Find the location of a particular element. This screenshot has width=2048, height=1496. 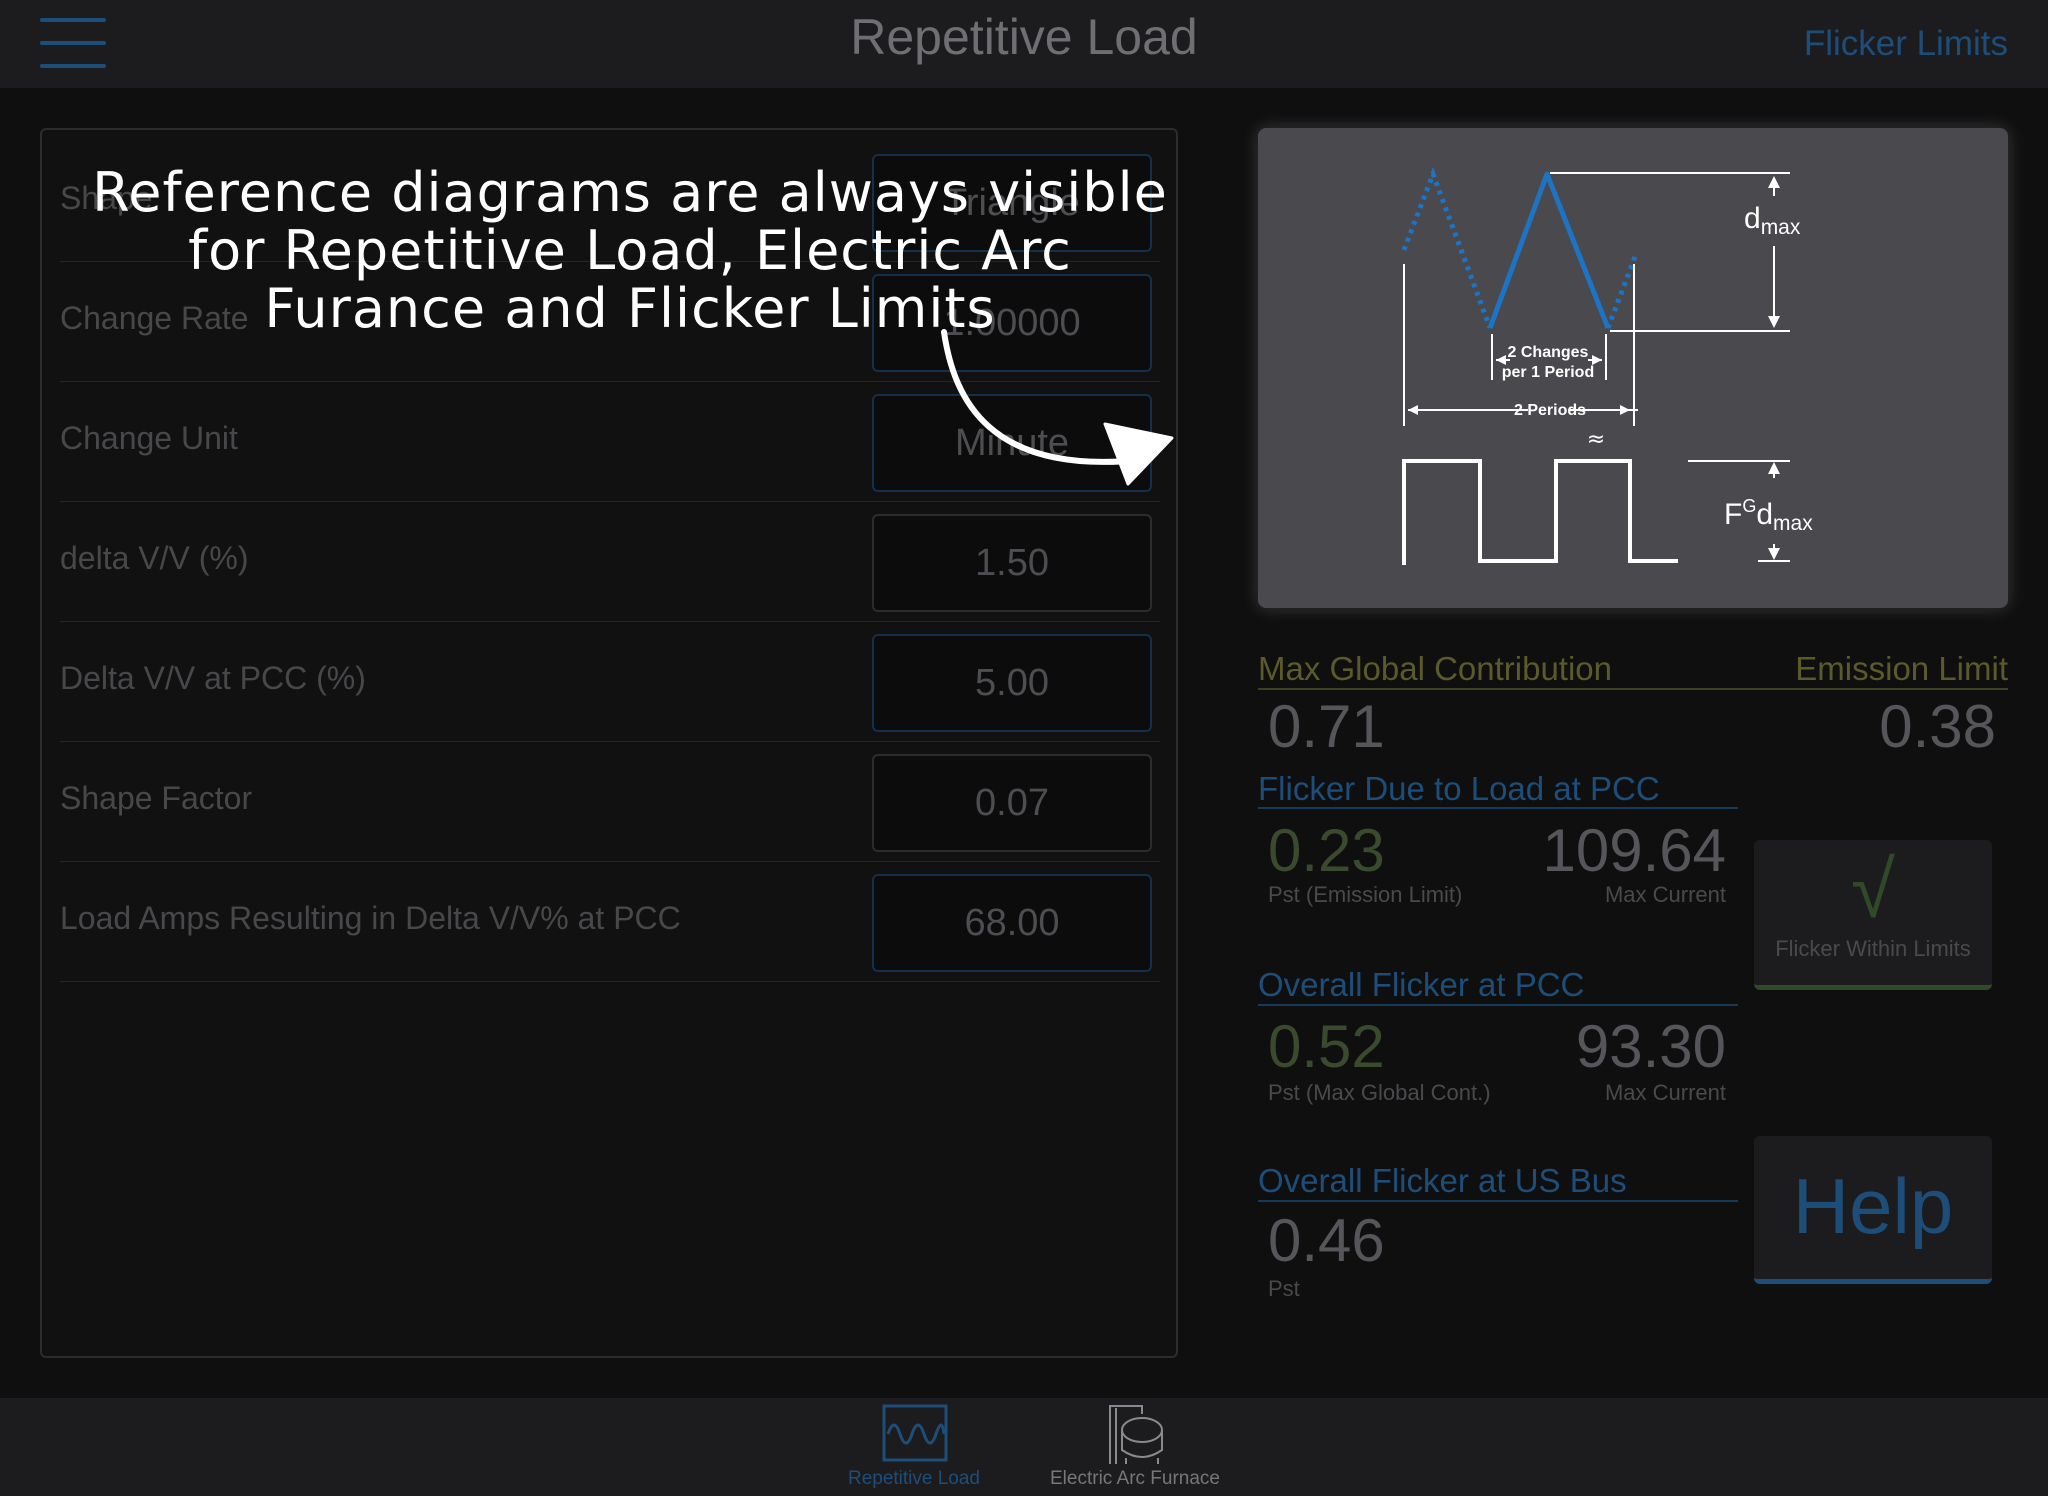

overall-flicker-us-bus-title: Overall Flicker at US Bus is located at coordinates (1442, 1180).